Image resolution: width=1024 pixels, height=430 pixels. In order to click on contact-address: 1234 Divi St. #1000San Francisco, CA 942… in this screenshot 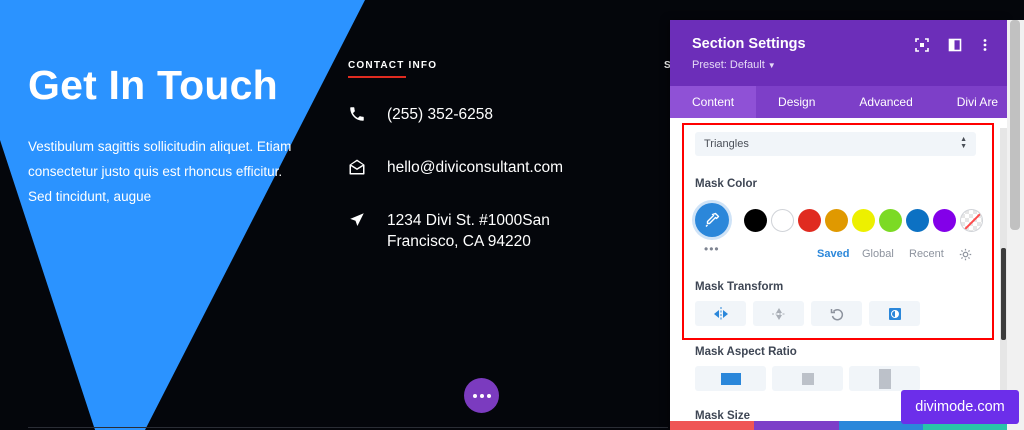, I will do `click(468, 231)`.